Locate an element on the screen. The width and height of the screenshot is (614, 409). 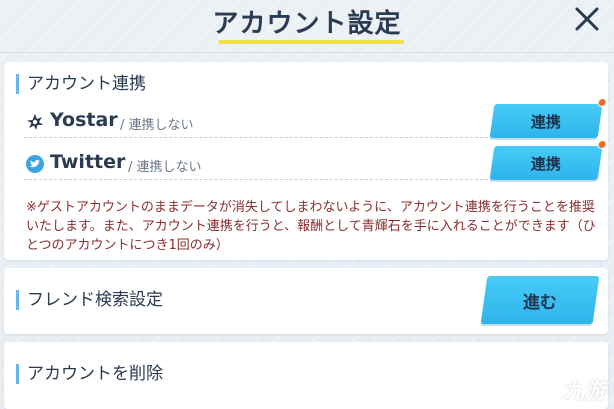
twitter-link-button: 連携 is located at coordinates (548, 160).